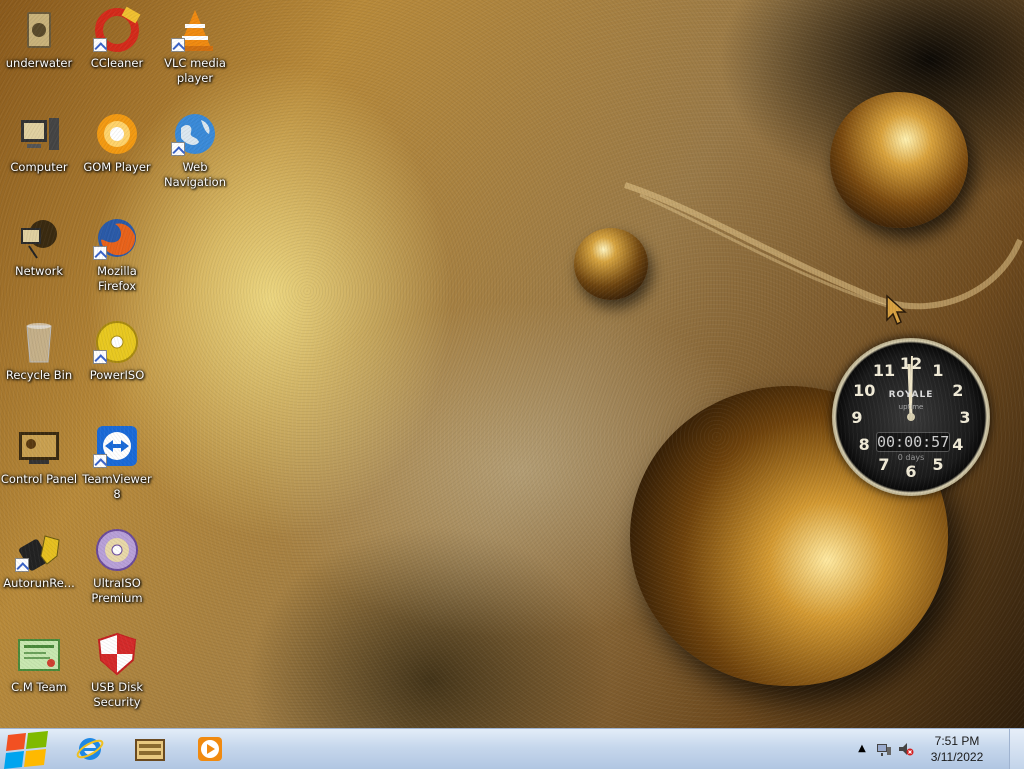 This screenshot has width=1024, height=769. Describe the element at coordinates (911, 407) in the screenshot. I see `clock-subtitle: uptime` at that location.